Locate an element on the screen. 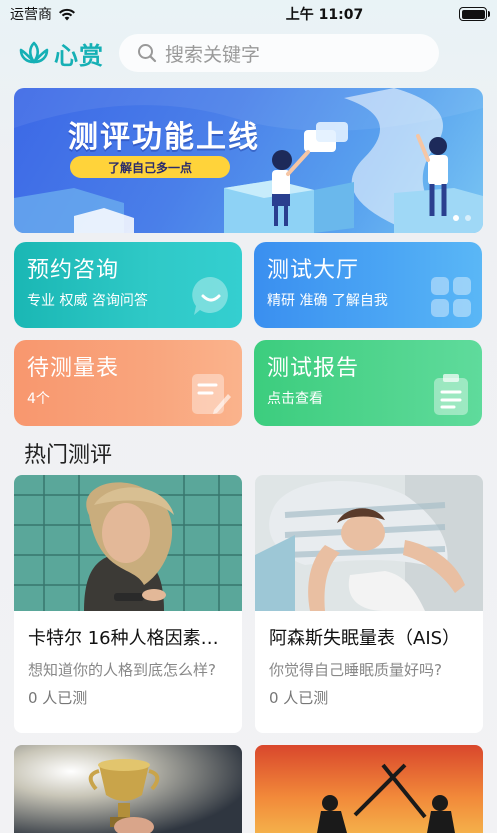 The image size is (497, 833). banner-title: 测评功能上线 is located at coordinates (164, 137).